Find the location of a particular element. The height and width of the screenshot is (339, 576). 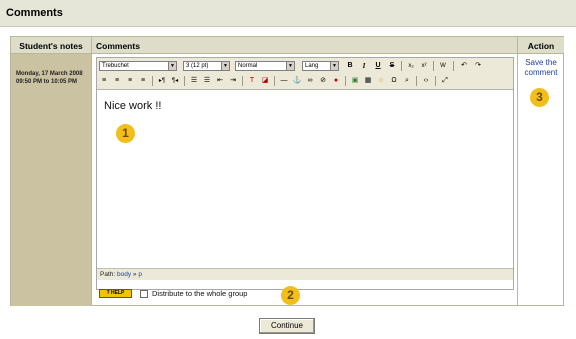

distribute-label: Distribute to the whole group is located at coordinates (200, 293).